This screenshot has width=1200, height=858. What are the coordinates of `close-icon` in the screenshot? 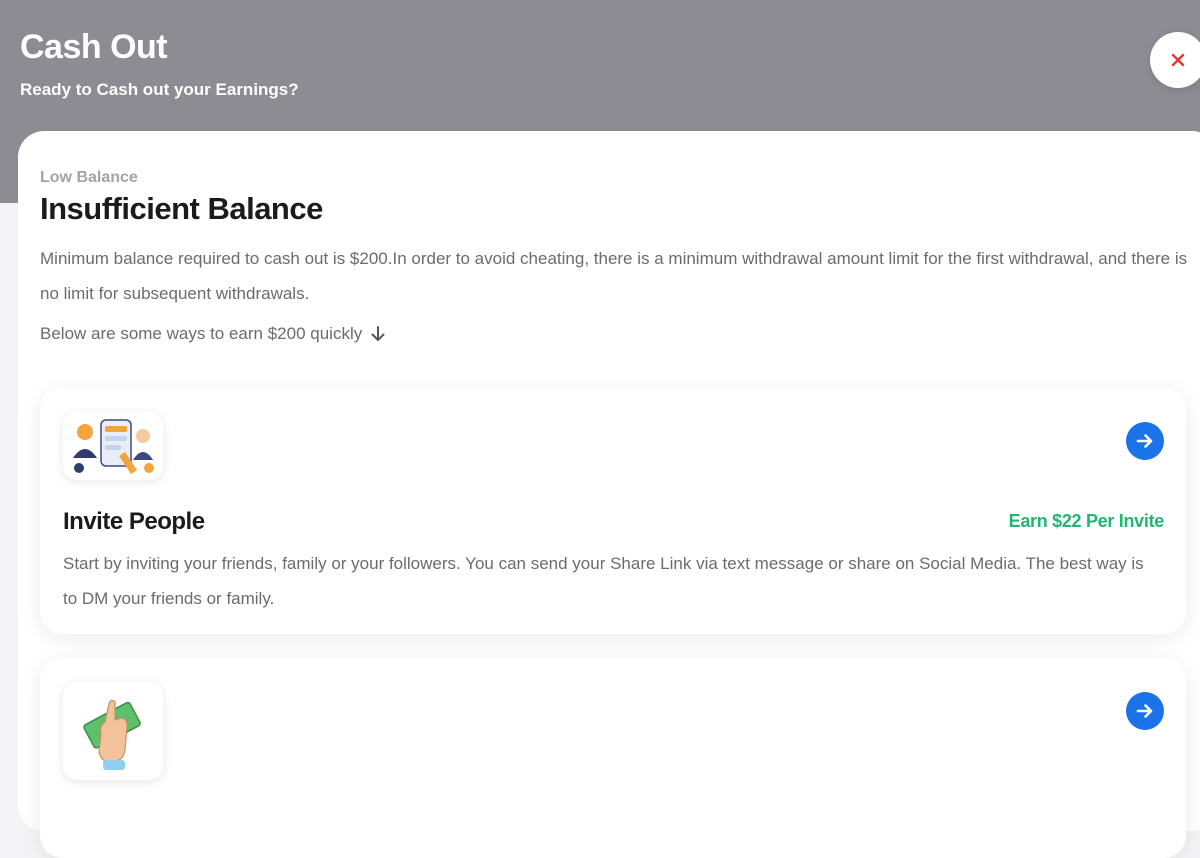 It's located at (1178, 60).